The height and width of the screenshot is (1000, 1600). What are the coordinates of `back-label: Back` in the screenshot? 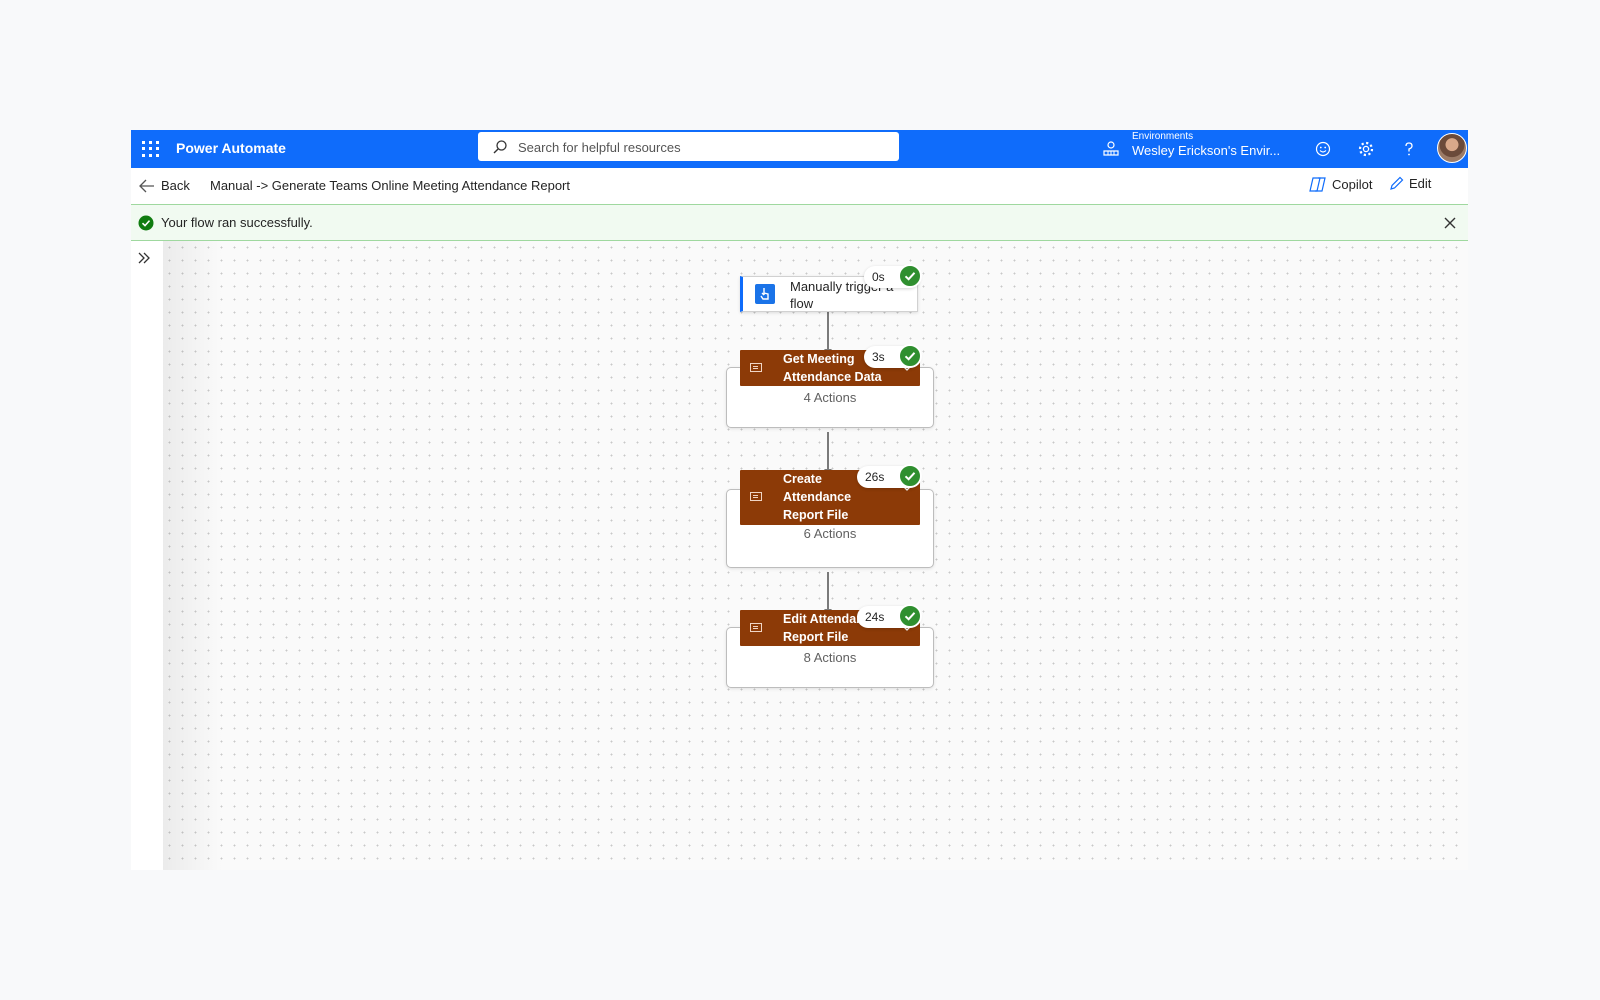 It's located at (175, 185).